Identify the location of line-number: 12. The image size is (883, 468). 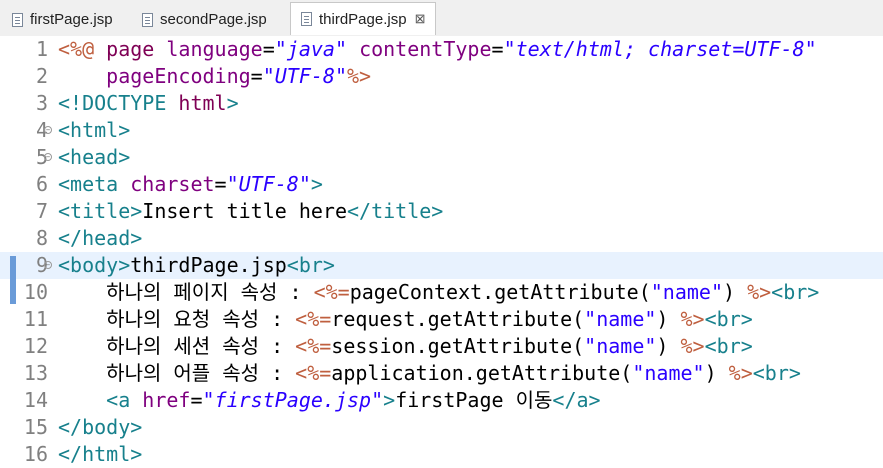
(35, 346).